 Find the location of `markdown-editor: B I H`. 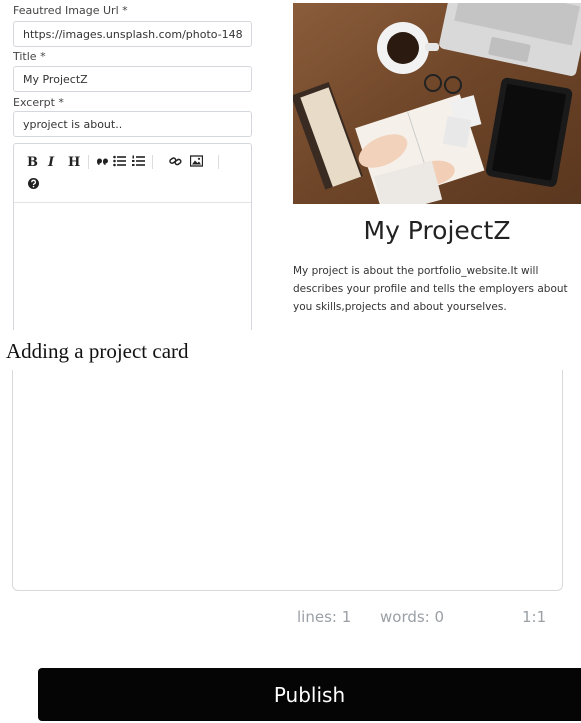

markdown-editor: B I H is located at coordinates (132, 236).